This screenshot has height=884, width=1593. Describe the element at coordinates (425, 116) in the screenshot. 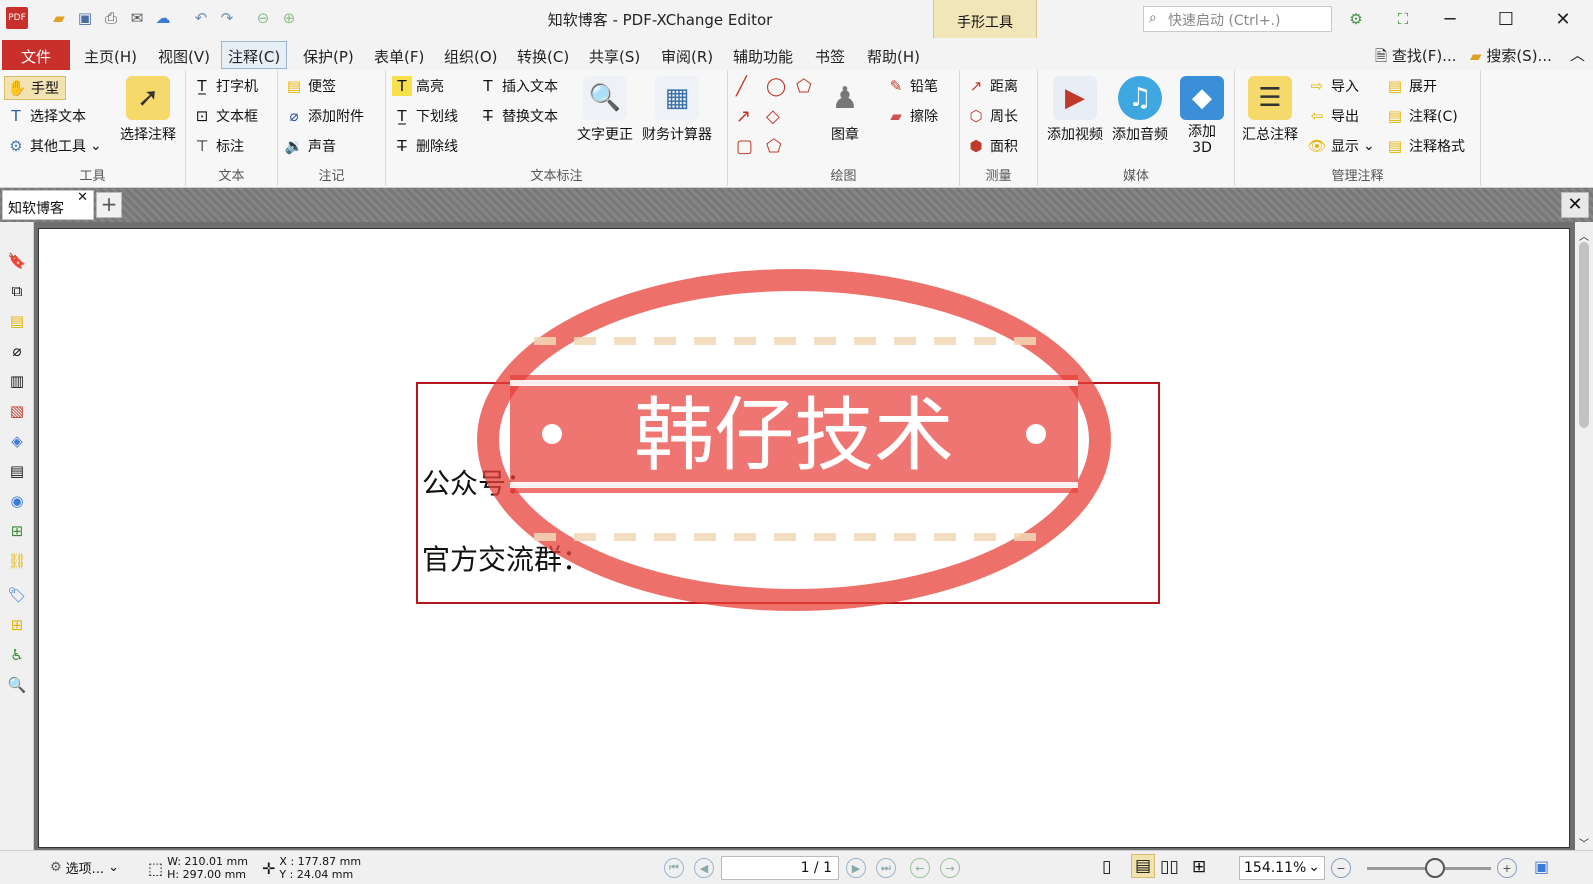

I see `underline-button: T̲ 下划线` at that location.